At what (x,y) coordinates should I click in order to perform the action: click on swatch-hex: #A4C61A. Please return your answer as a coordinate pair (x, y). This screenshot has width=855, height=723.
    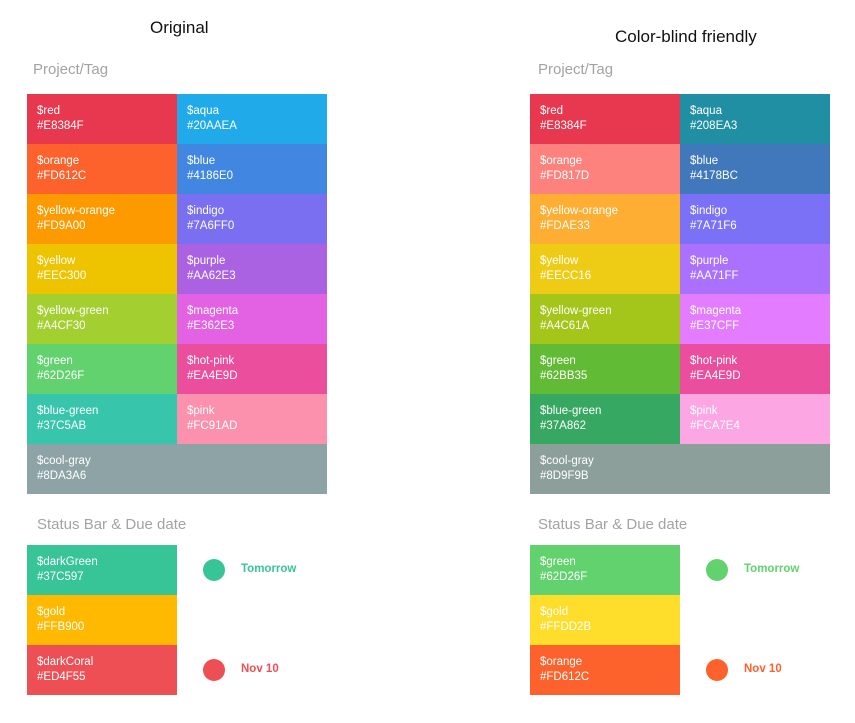
    Looking at the image, I should click on (565, 326).